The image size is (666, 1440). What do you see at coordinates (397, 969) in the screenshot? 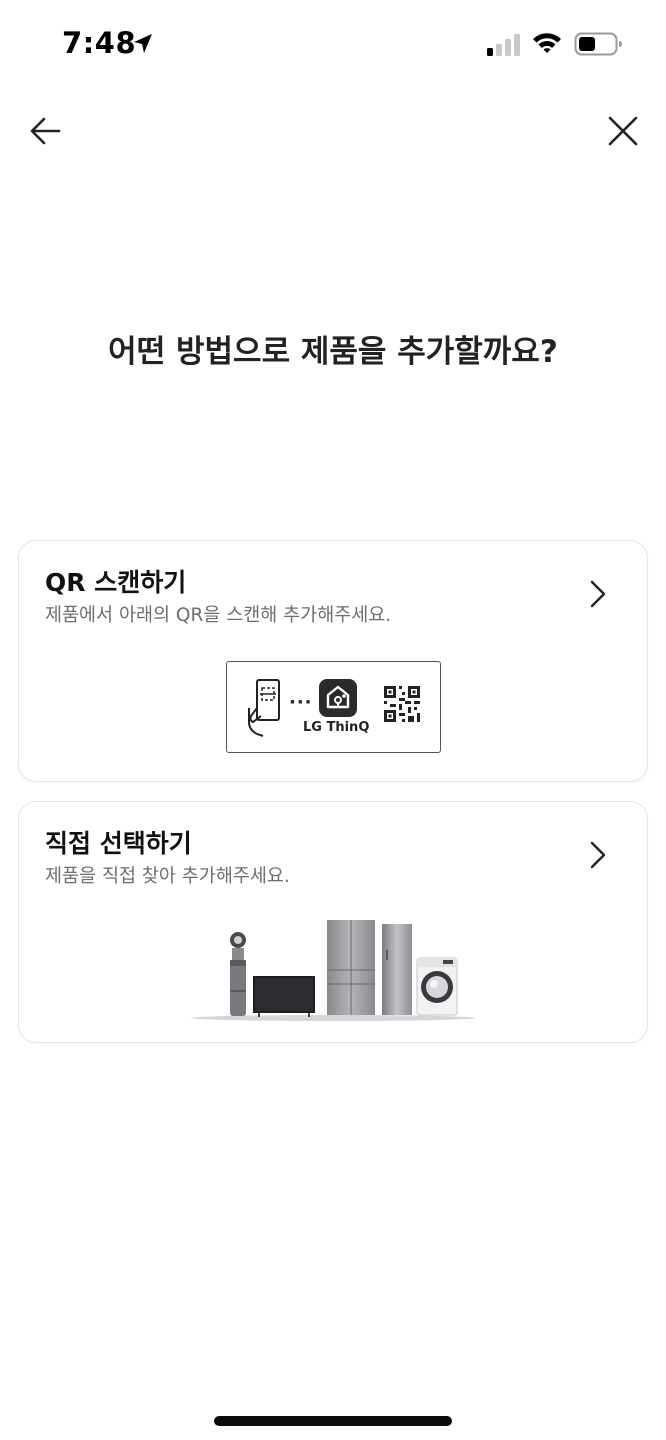
I see `styler-illustration` at bounding box center [397, 969].